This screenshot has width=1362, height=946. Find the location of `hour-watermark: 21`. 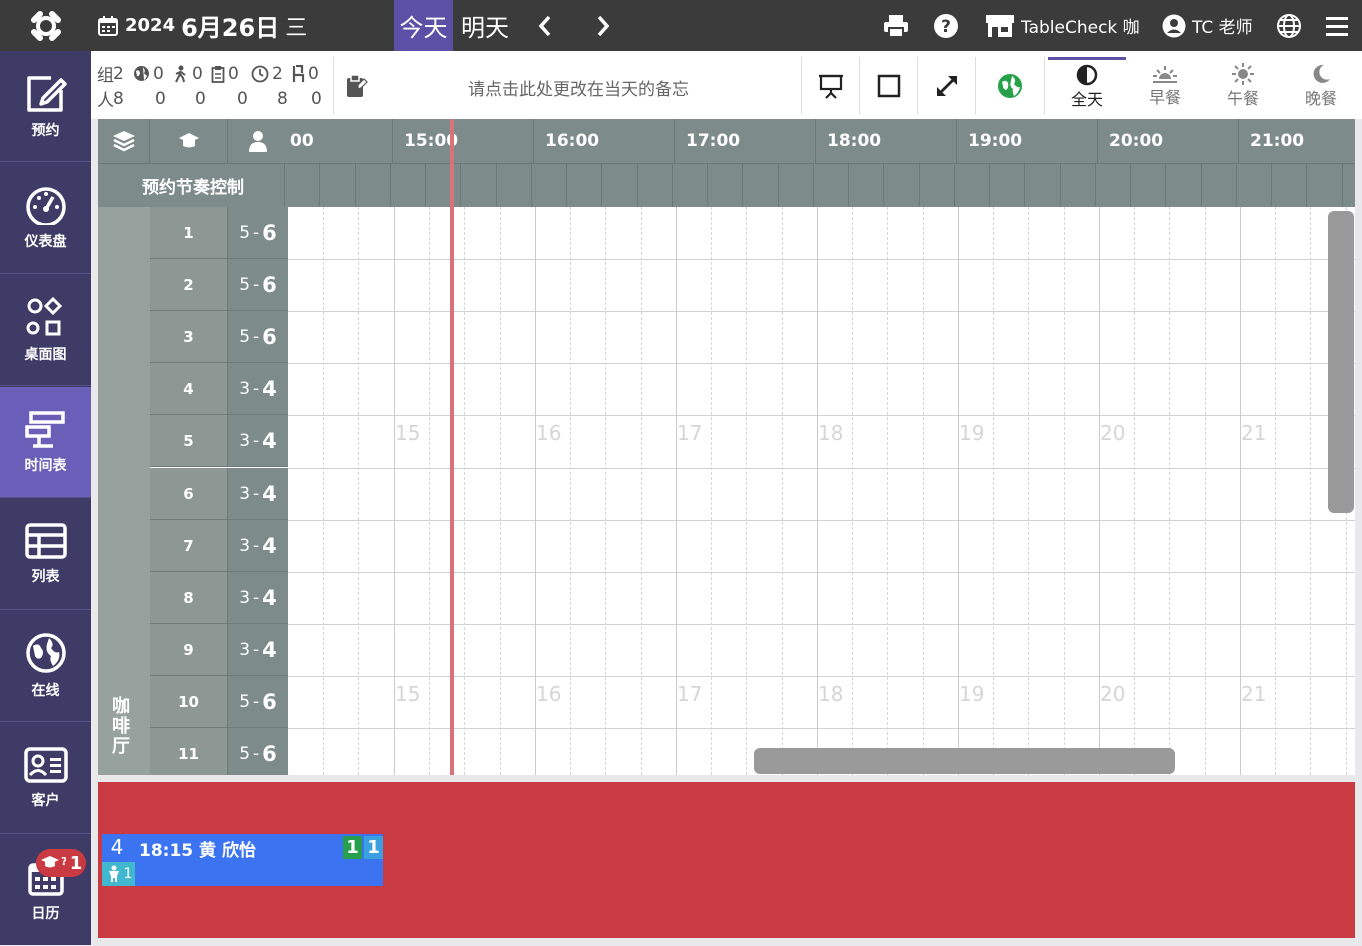

hour-watermark: 21 is located at coordinates (1254, 694).